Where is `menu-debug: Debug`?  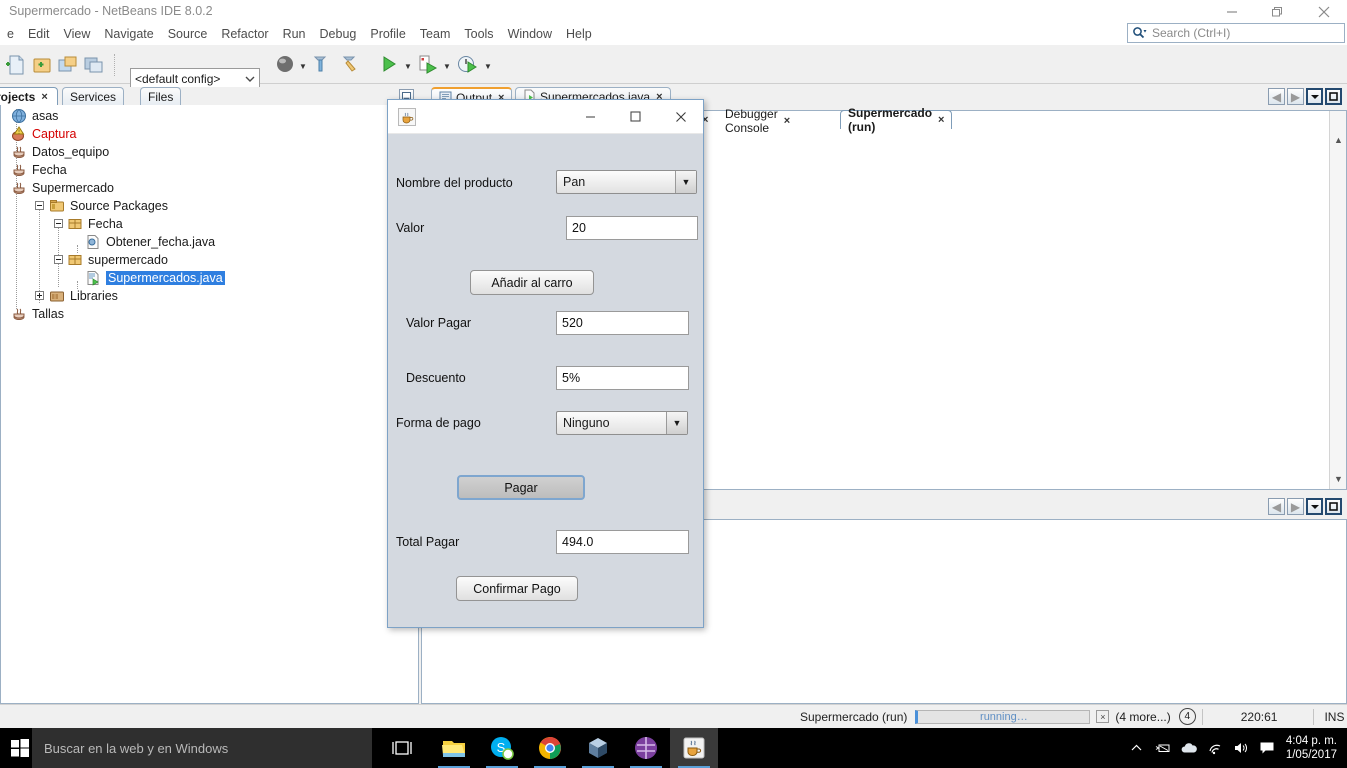 menu-debug: Debug is located at coordinates (338, 34).